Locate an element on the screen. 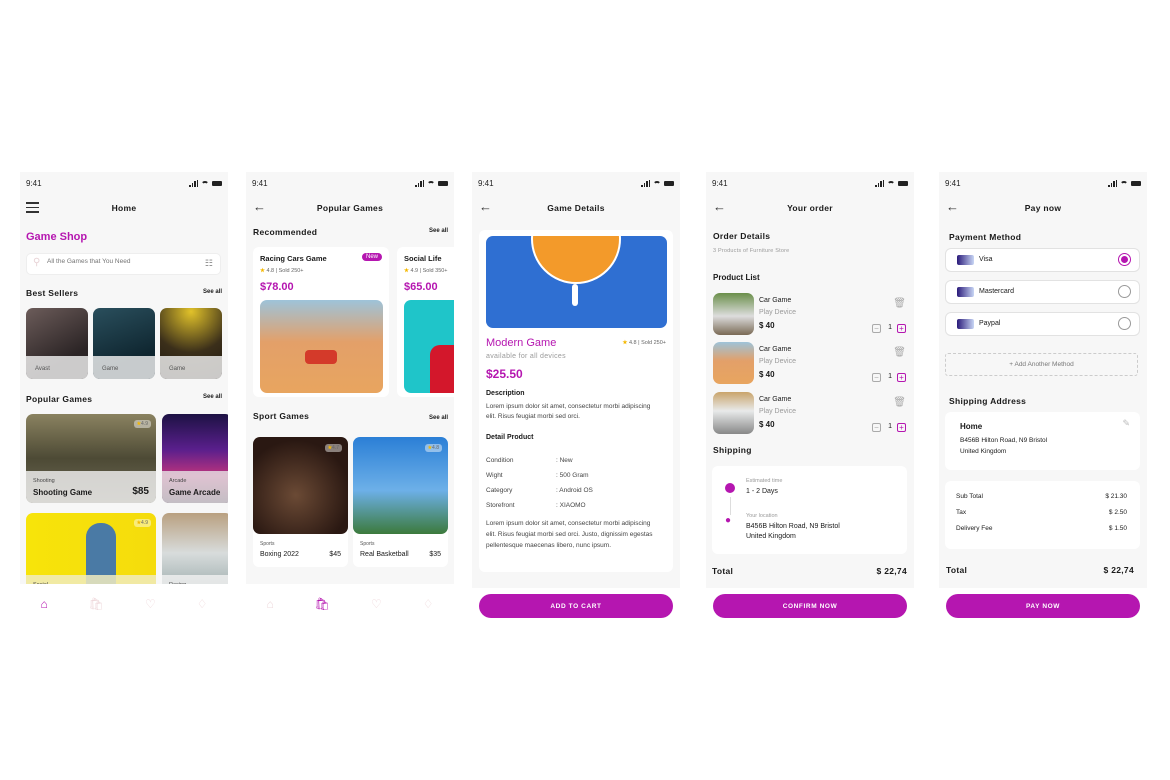  sport-games-title: Sport Games is located at coordinates (281, 416).